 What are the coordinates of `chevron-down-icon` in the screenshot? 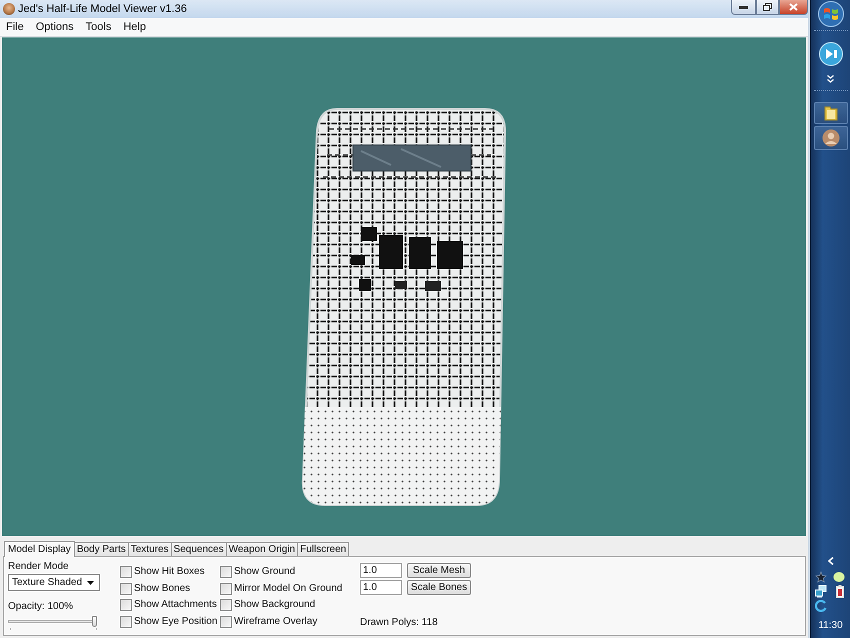 It's located at (830, 79).